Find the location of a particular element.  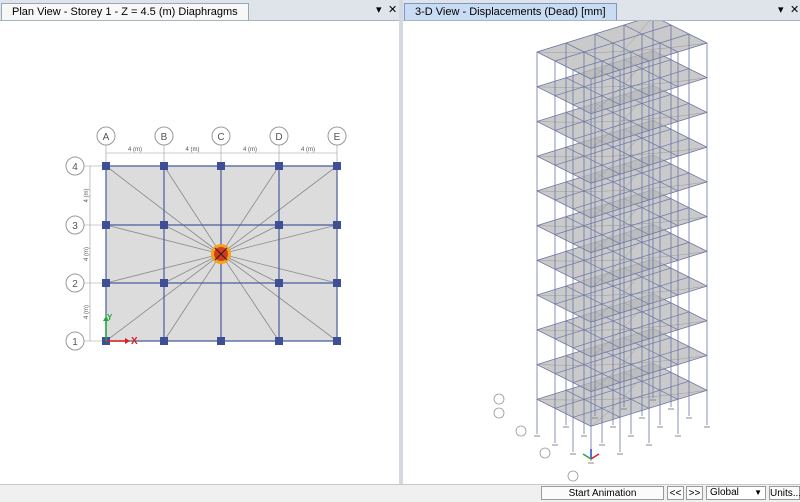

grid-bubble-label: 1 is located at coordinates (75, 342).